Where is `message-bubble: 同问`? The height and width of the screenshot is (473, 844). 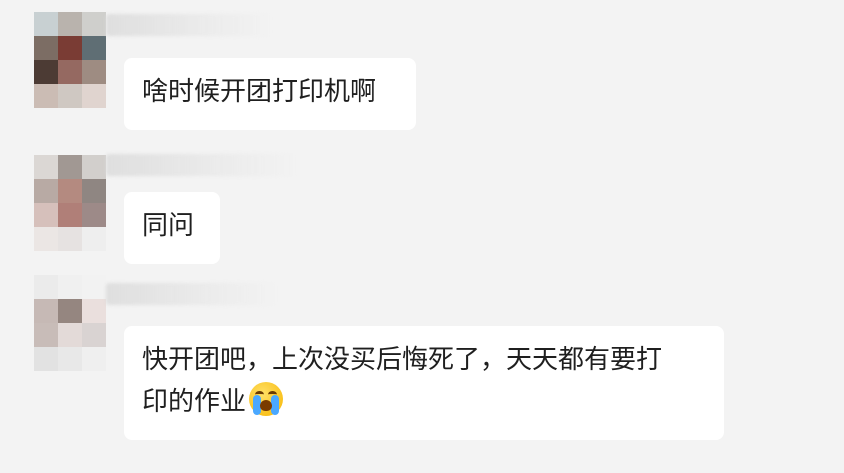
message-bubble: 同问 is located at coordinates (172, 228).